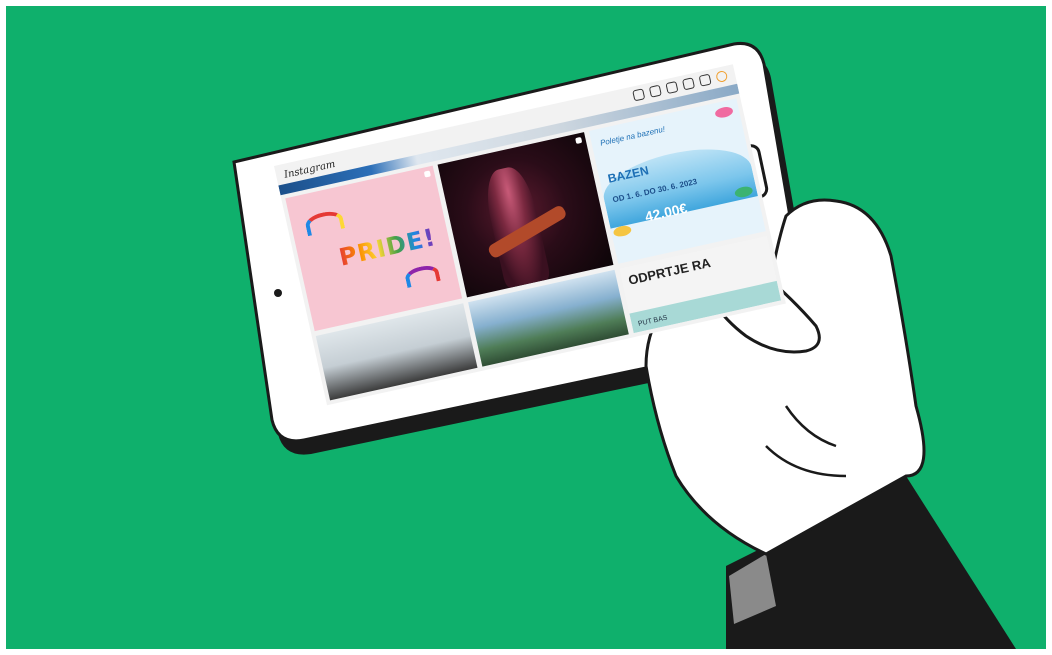 The height and width of the screenshot is (655, 1052). Describe the element at coordinates (672, 87) in the screenshot. I see `add-icon` at that location.